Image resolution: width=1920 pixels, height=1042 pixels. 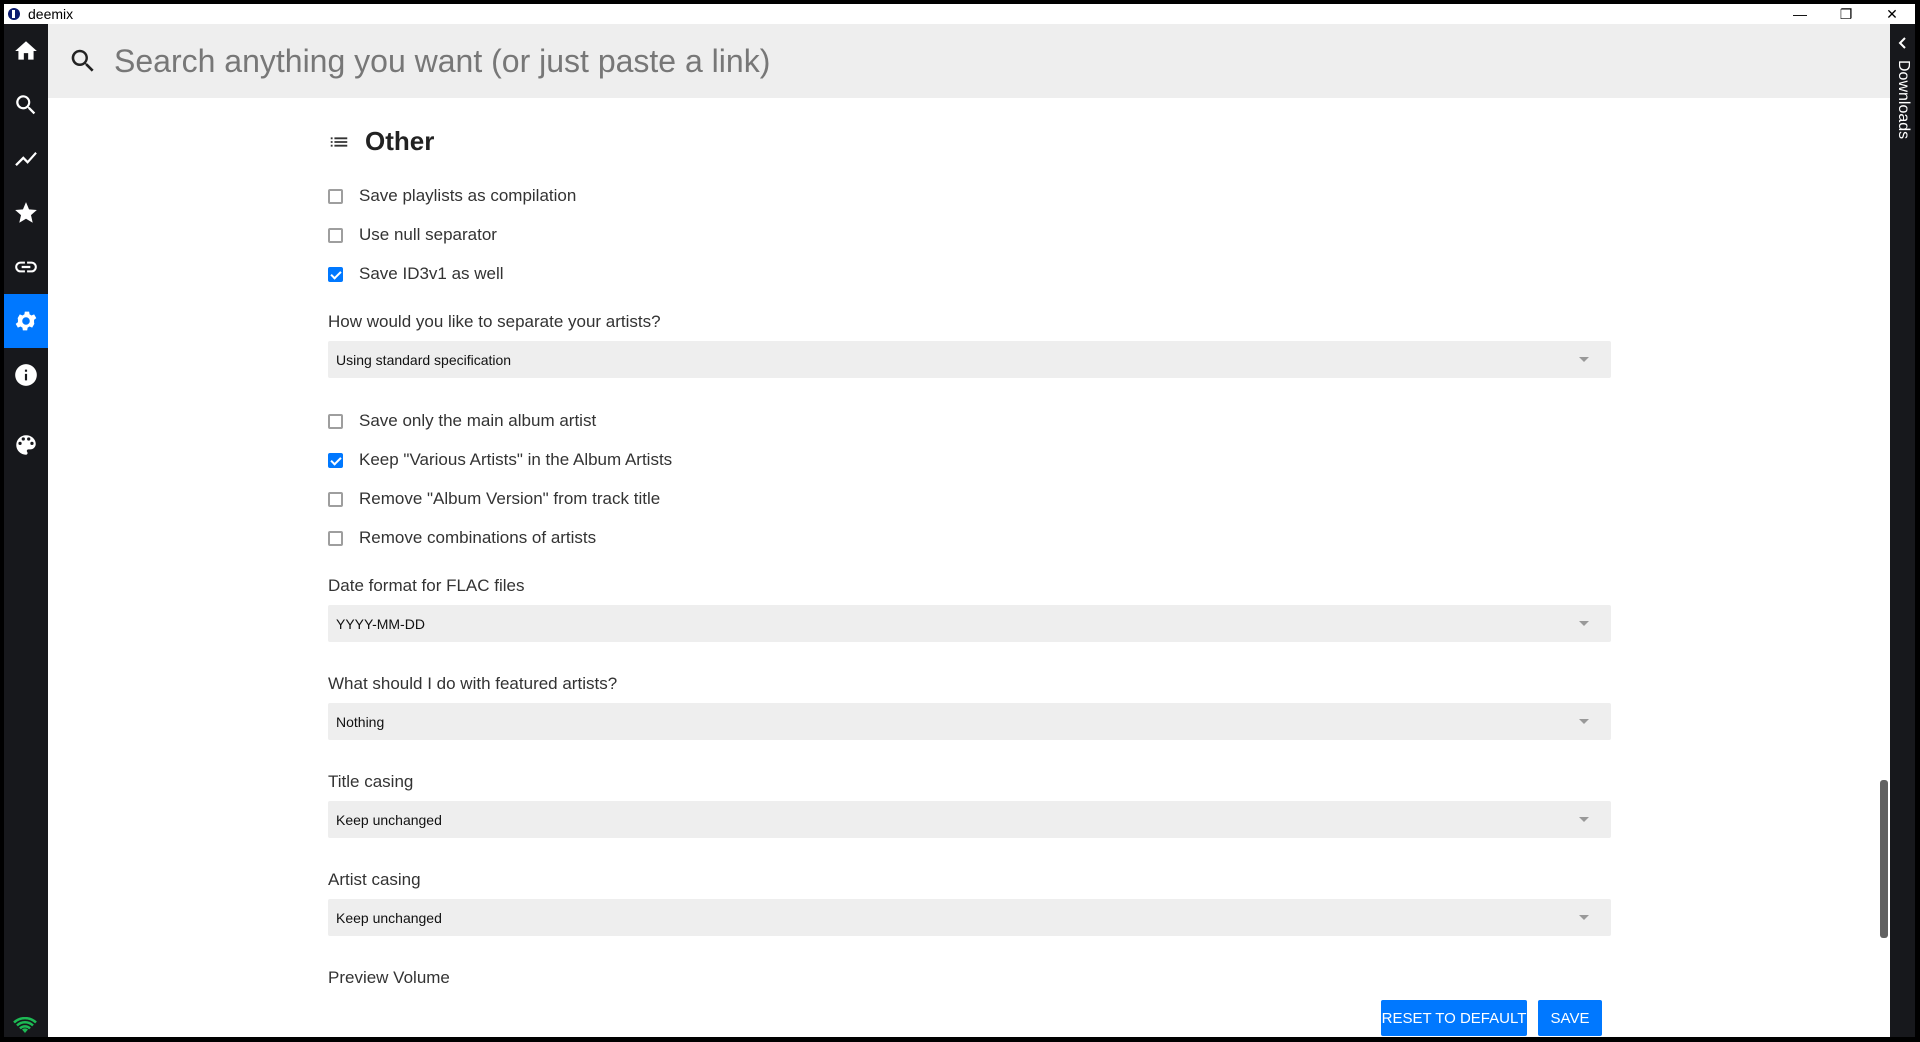 I want to click on artist-casing-label: Artist casing, so click(x=374, y=879).